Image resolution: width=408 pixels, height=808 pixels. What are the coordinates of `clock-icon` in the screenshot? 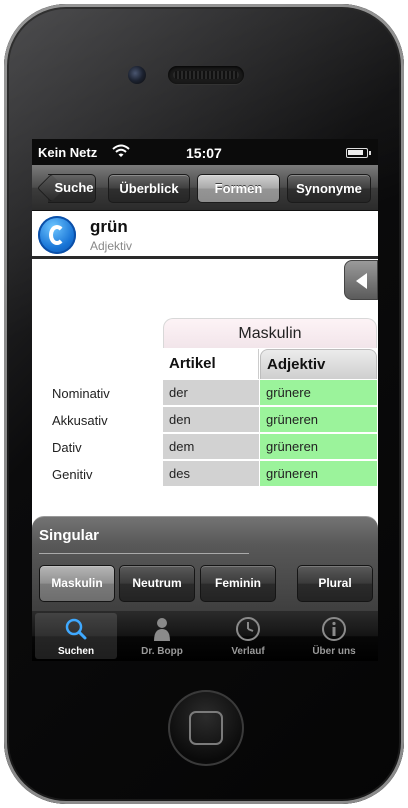 It's located at (248, 629).